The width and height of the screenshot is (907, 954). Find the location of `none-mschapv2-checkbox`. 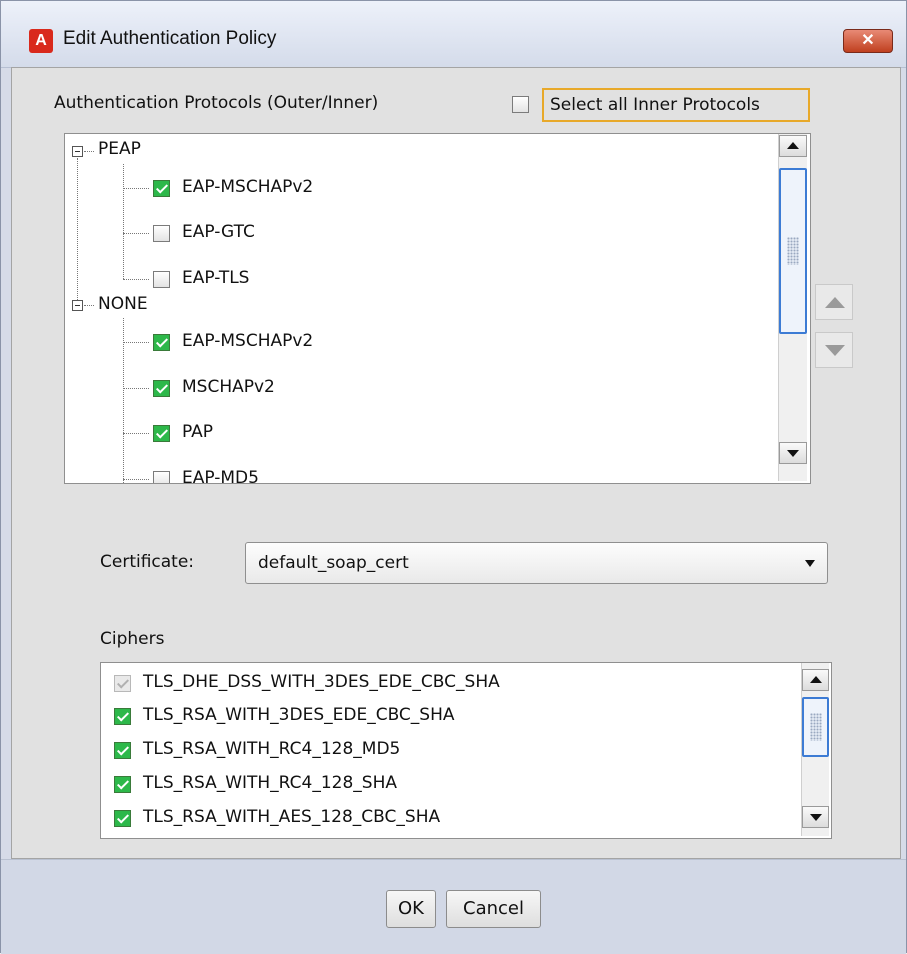

none-mschapv2-checkbox is located at coordinates (161, 388).